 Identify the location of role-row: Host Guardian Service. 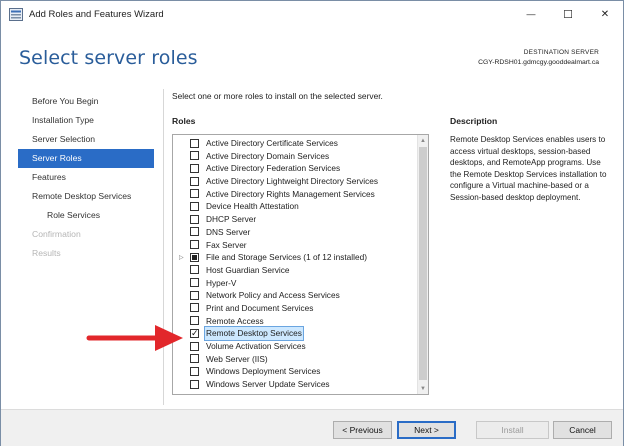
(295, 270).